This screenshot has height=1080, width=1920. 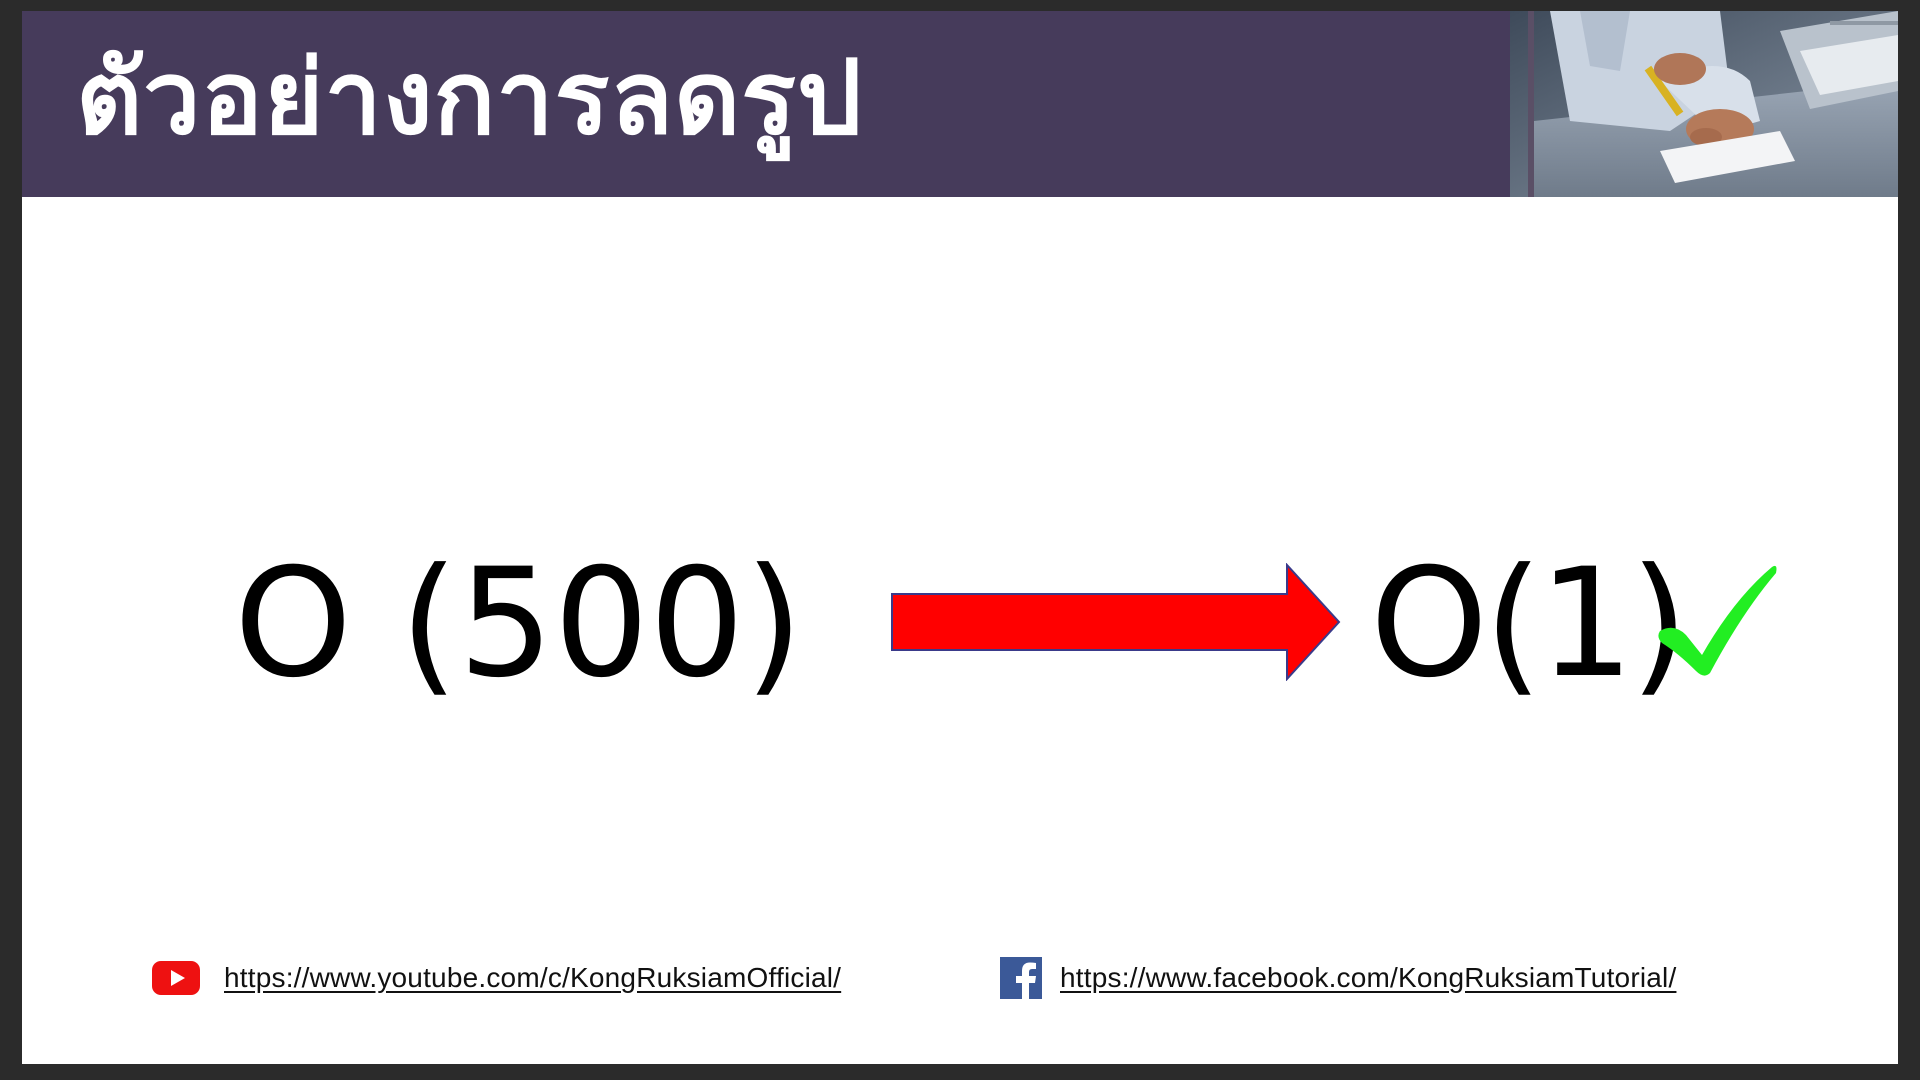 What do you see at coordinates (1021, 978) in the screenshot?
I see `facebook-icon` at bounding box center [1021, 978].